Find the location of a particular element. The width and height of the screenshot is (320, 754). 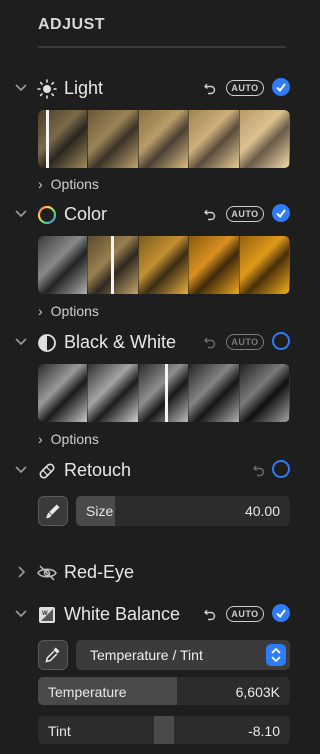

tint-slider: Tint -8.10 is located at coordinates (164, 730).